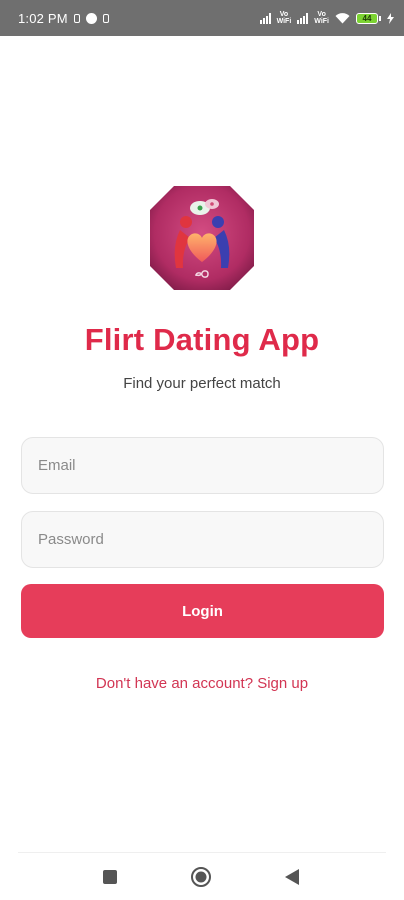  I want to click on recents-button, so click(110, 877).